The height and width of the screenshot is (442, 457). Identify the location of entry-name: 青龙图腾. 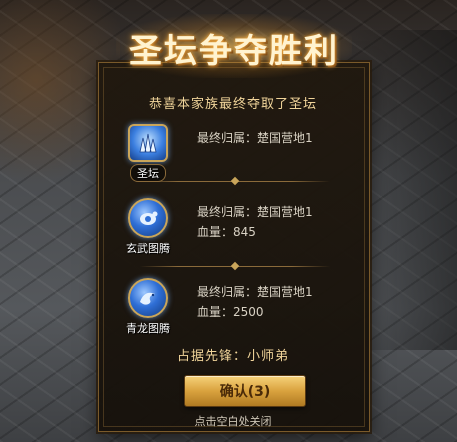
(148, 328).